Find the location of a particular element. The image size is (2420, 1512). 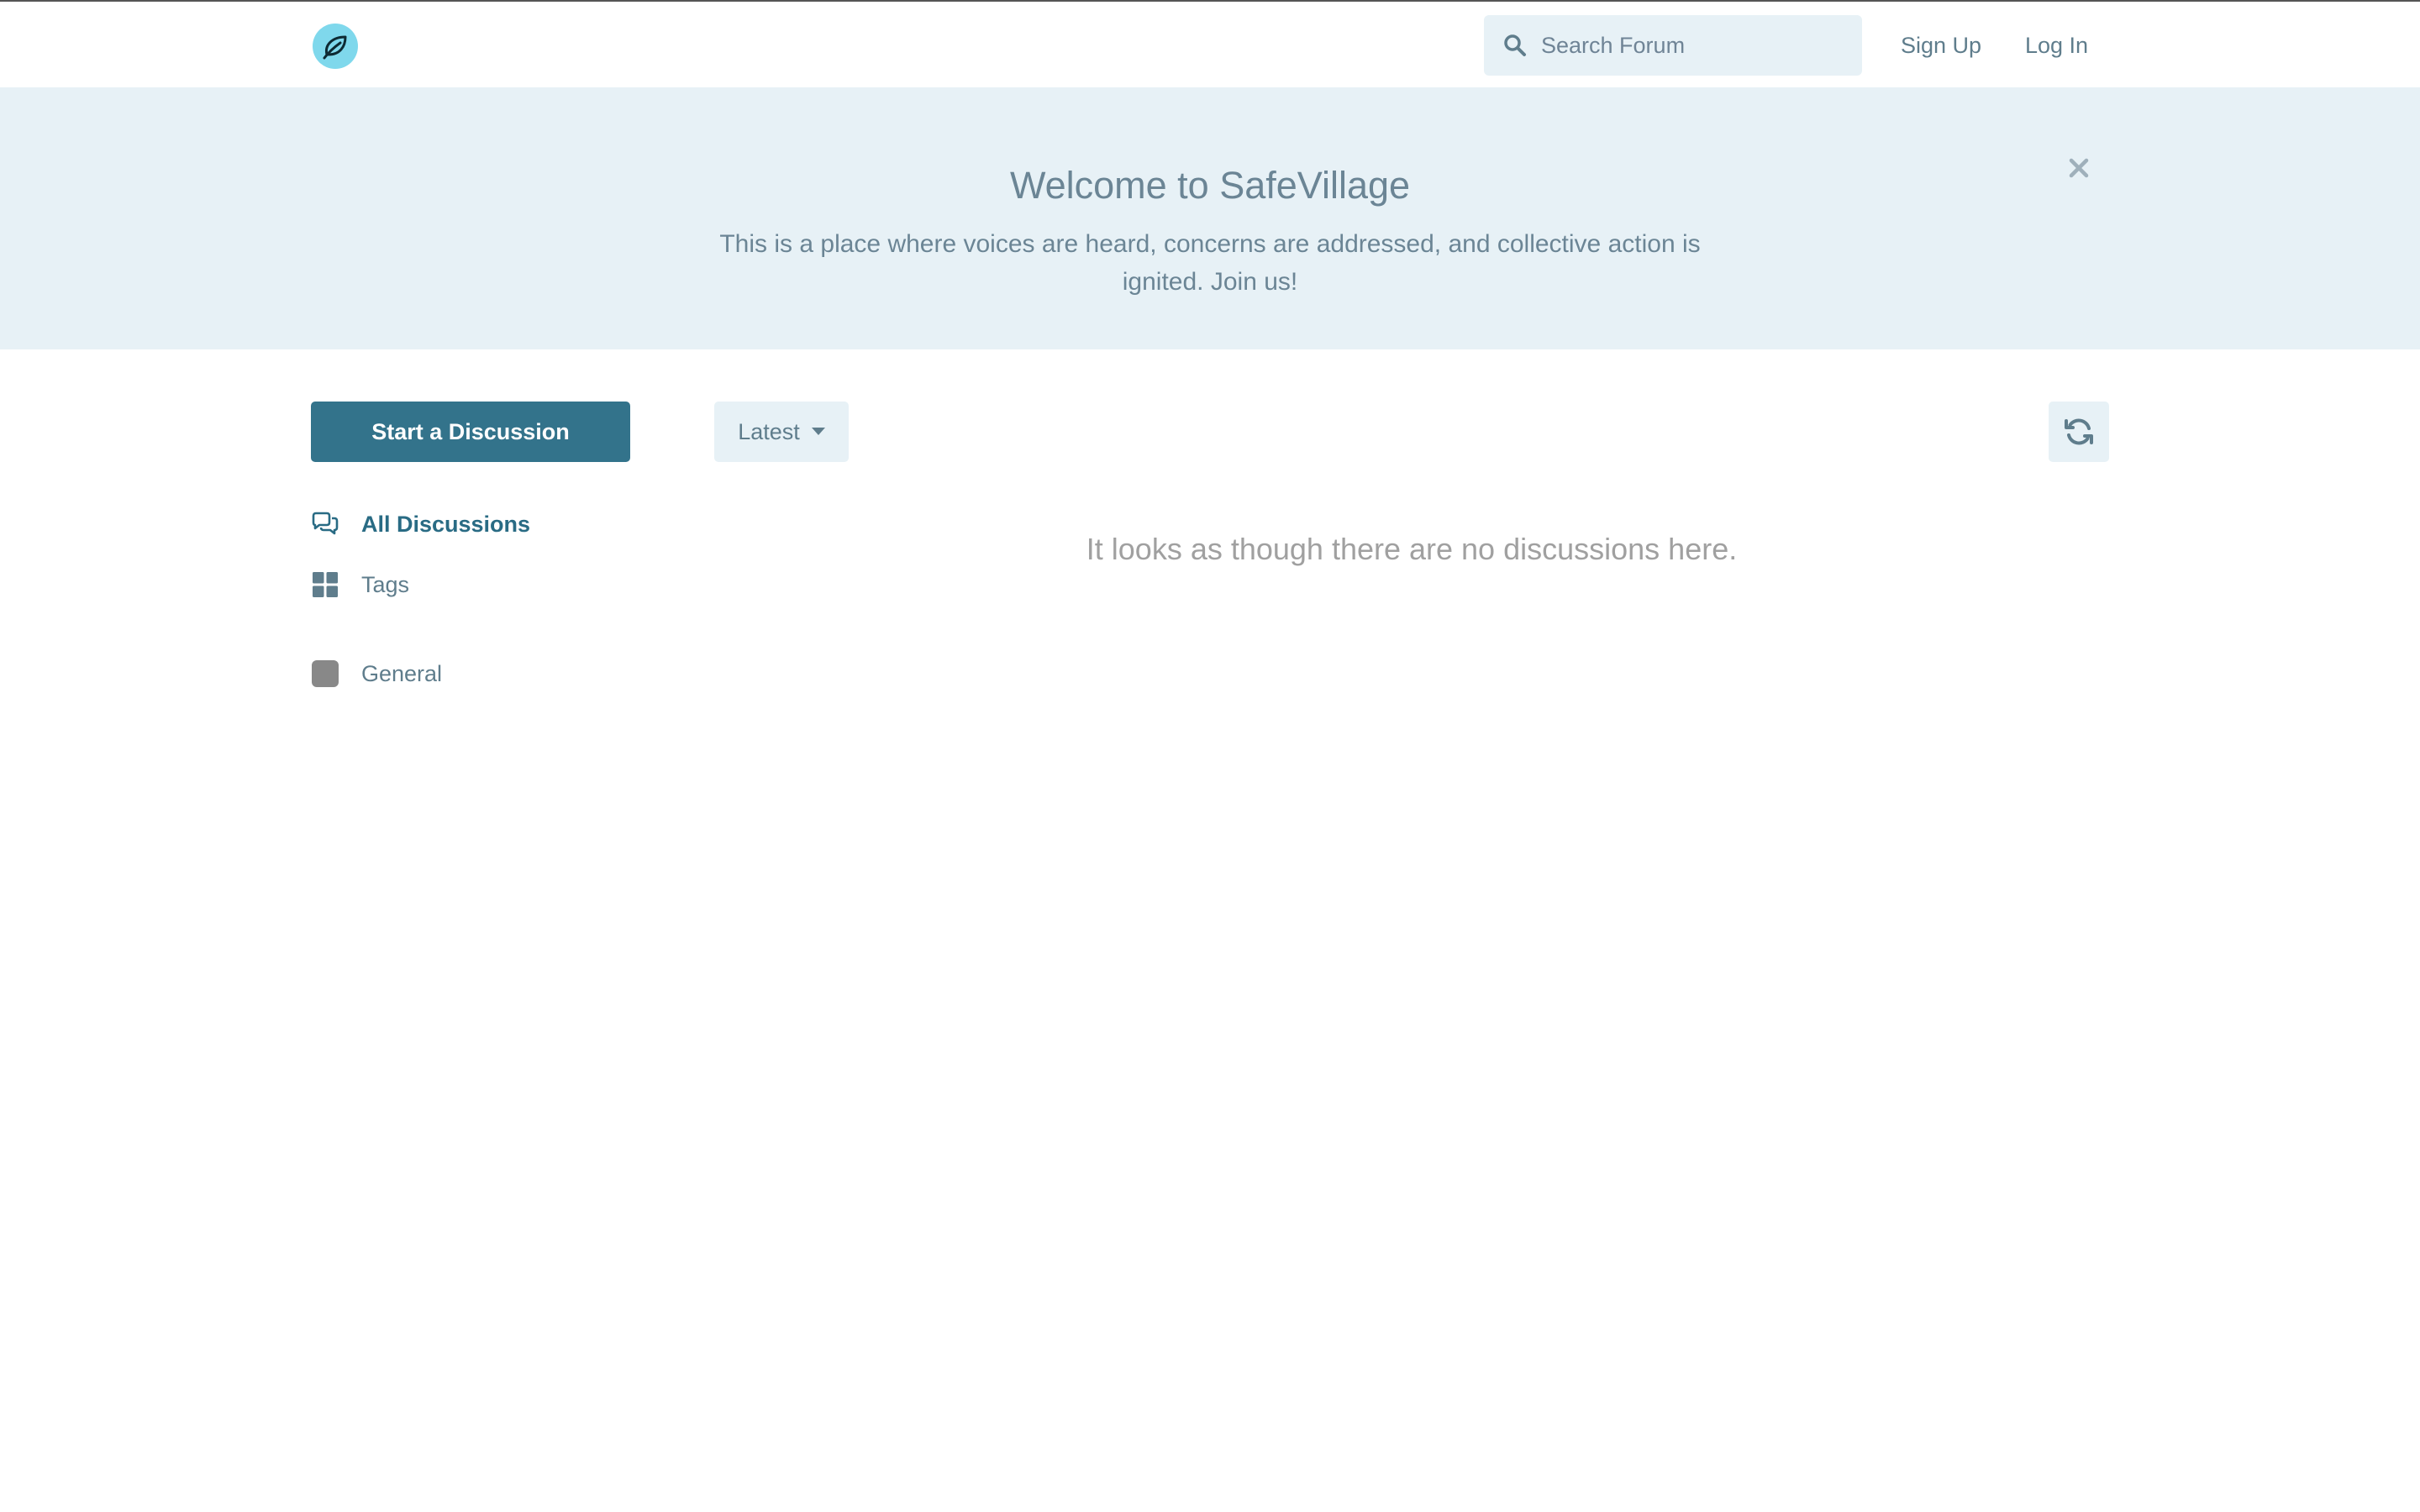

sidebar-item-label: General is located at coordinates (402, 673).